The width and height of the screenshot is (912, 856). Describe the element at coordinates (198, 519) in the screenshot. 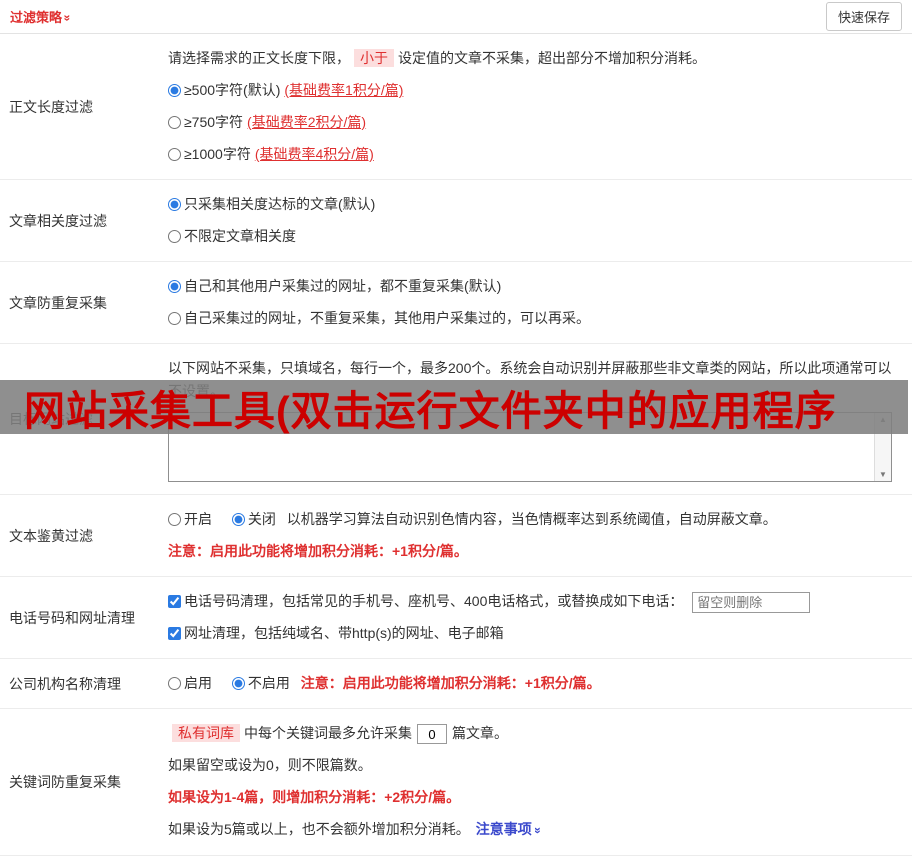

I see `option-text: 开启` at that location.